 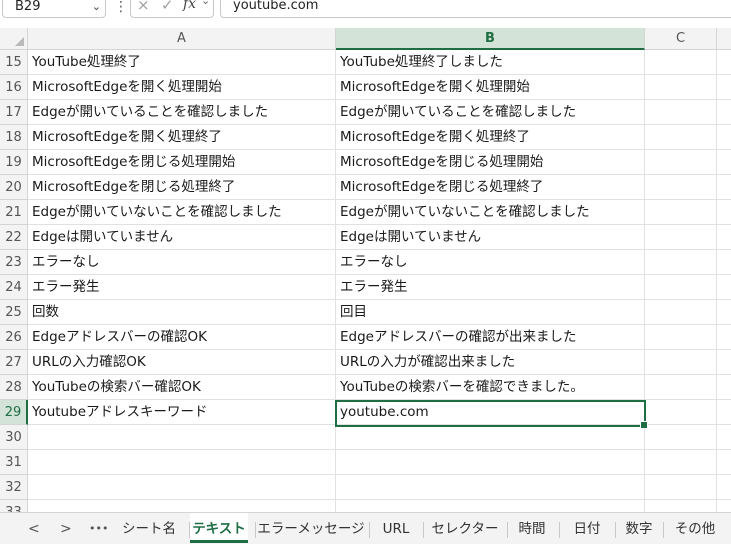 I want to click on row-header: 18, so click(x=14, y=137).